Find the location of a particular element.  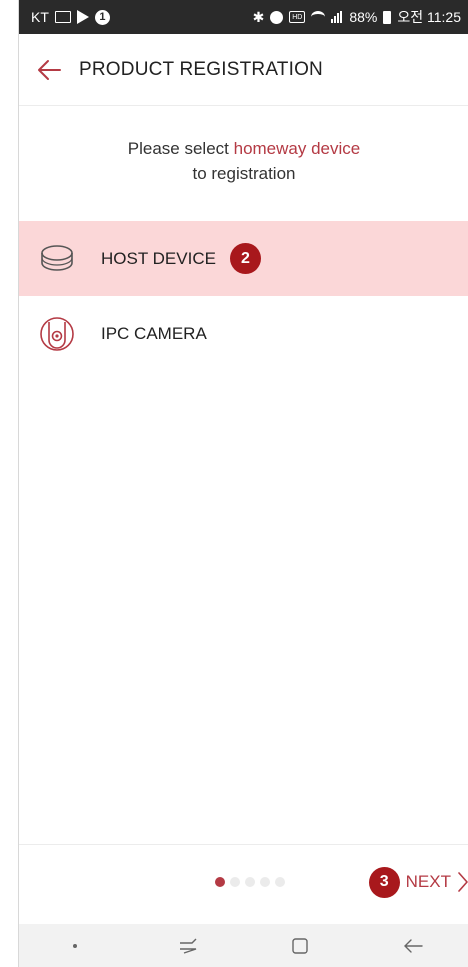

play-icon is located at coordinates (82, 17).